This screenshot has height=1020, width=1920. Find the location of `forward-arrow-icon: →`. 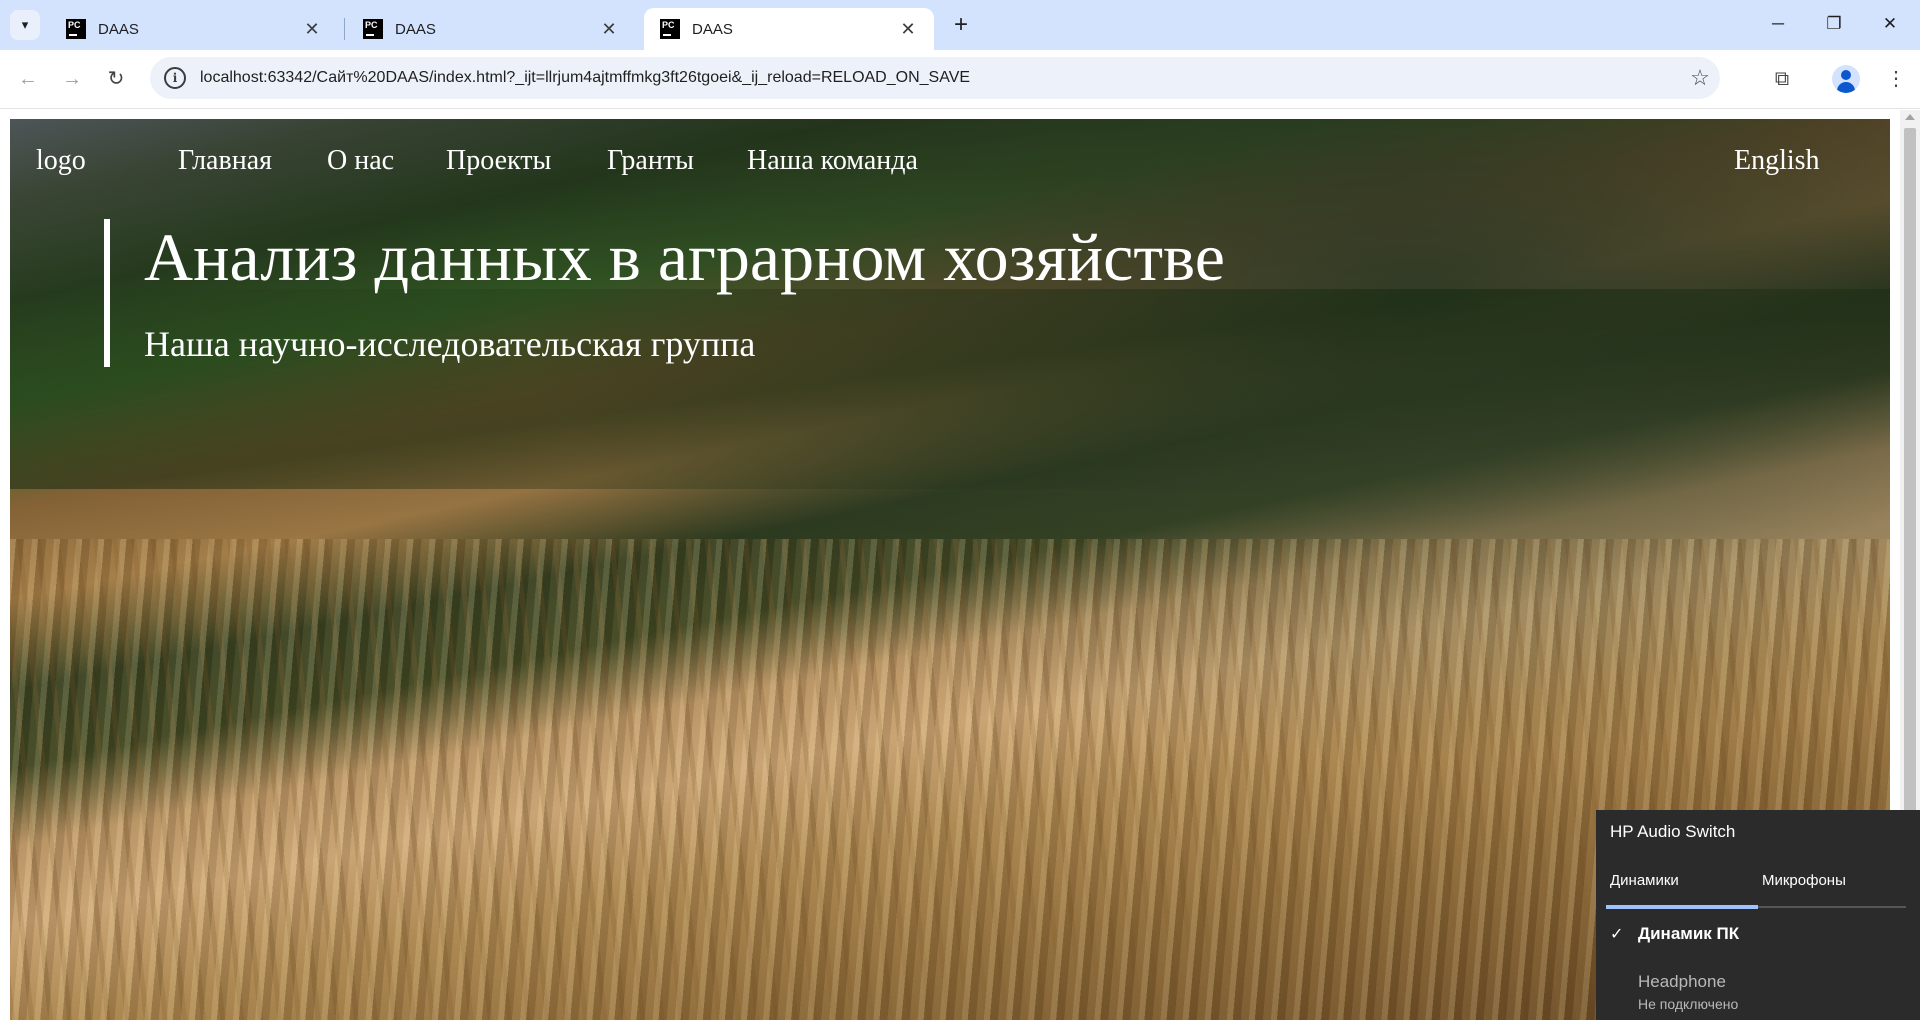

forward-arrow-icon: → is located at coordinates (72, 79).